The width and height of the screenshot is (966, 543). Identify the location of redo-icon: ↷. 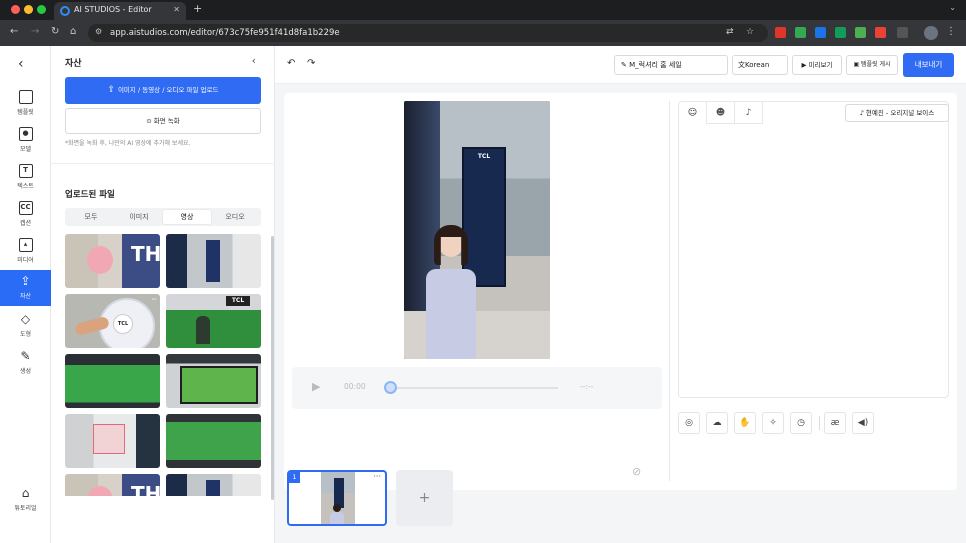
(311, 63).